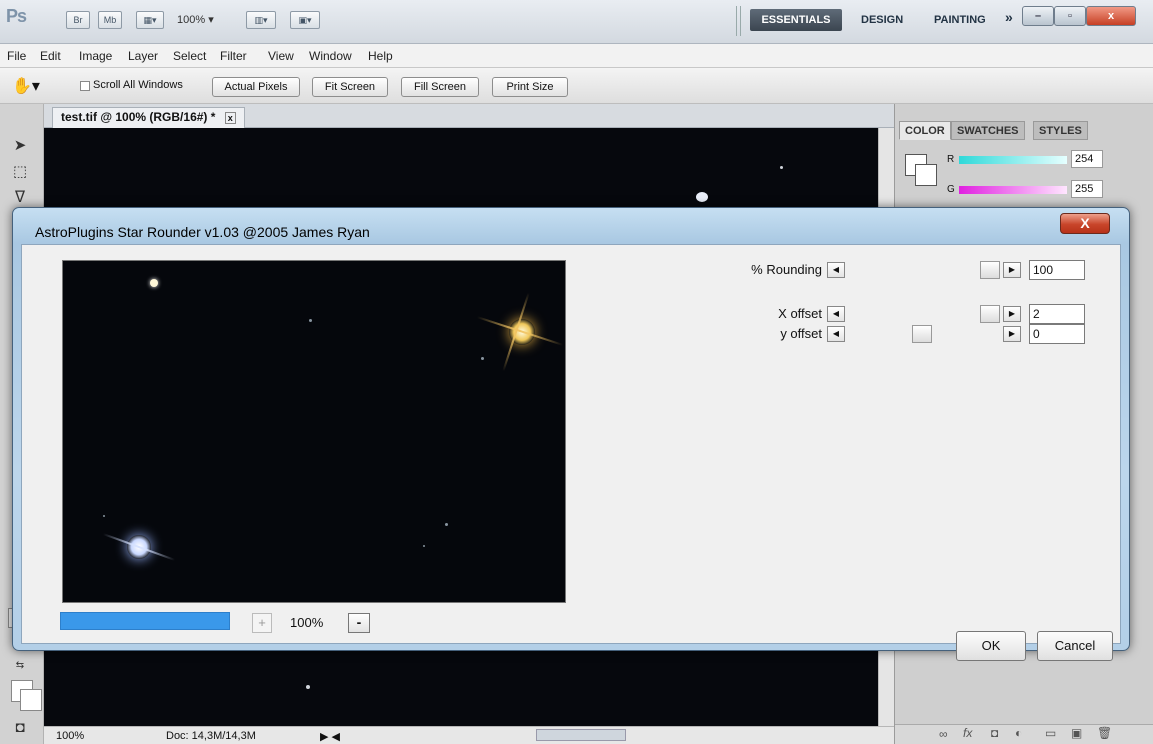  What do you see at coordinates (469, 116) in the screenshot?
I see `document-tab-bar: test.tif @ 100% (RGB/16#) * x` at bounding box center [469, 116].